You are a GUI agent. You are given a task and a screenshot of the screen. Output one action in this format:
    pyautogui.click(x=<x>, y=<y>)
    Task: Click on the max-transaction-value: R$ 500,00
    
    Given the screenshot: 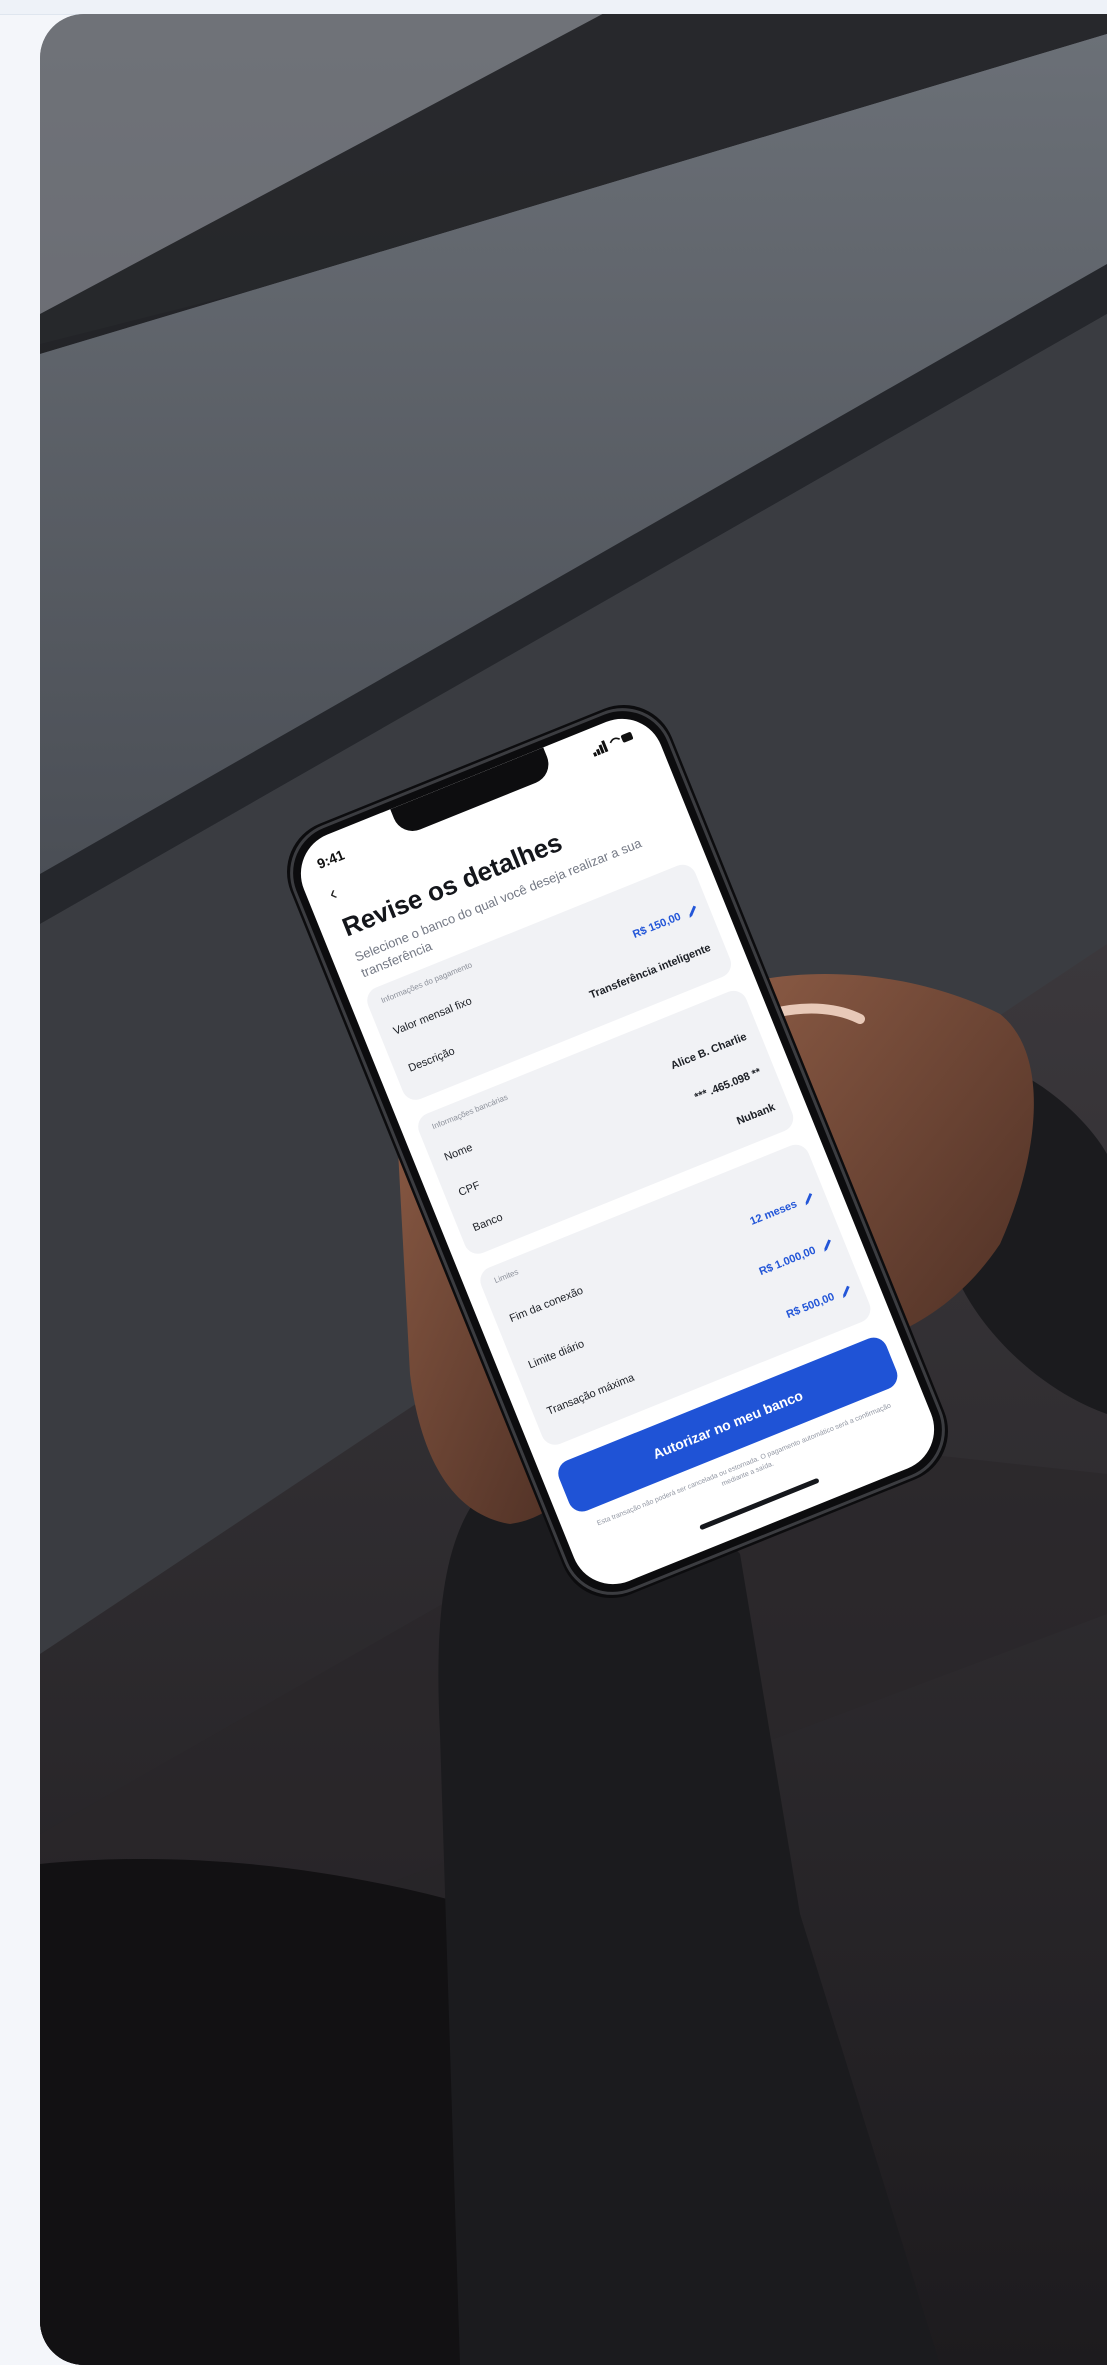 What is the action you would take?
    pyautogui.click(x=810, y=1306)
    